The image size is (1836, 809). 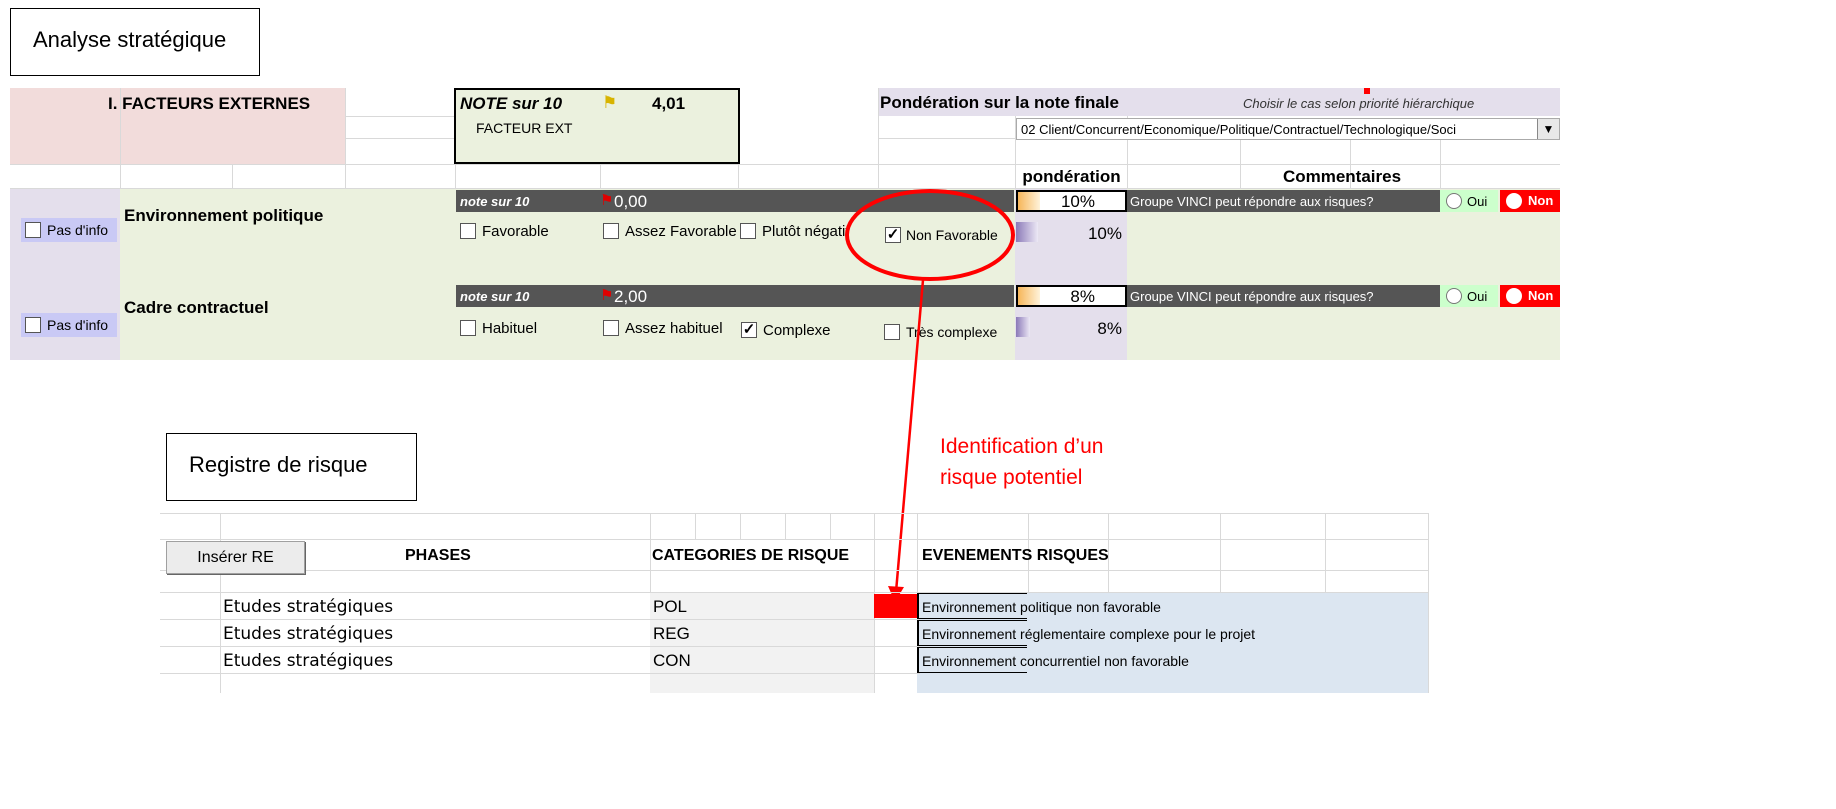 I want to click on annotation-text: Identification d’un risque potentiel, so click(x=1021, y=462).